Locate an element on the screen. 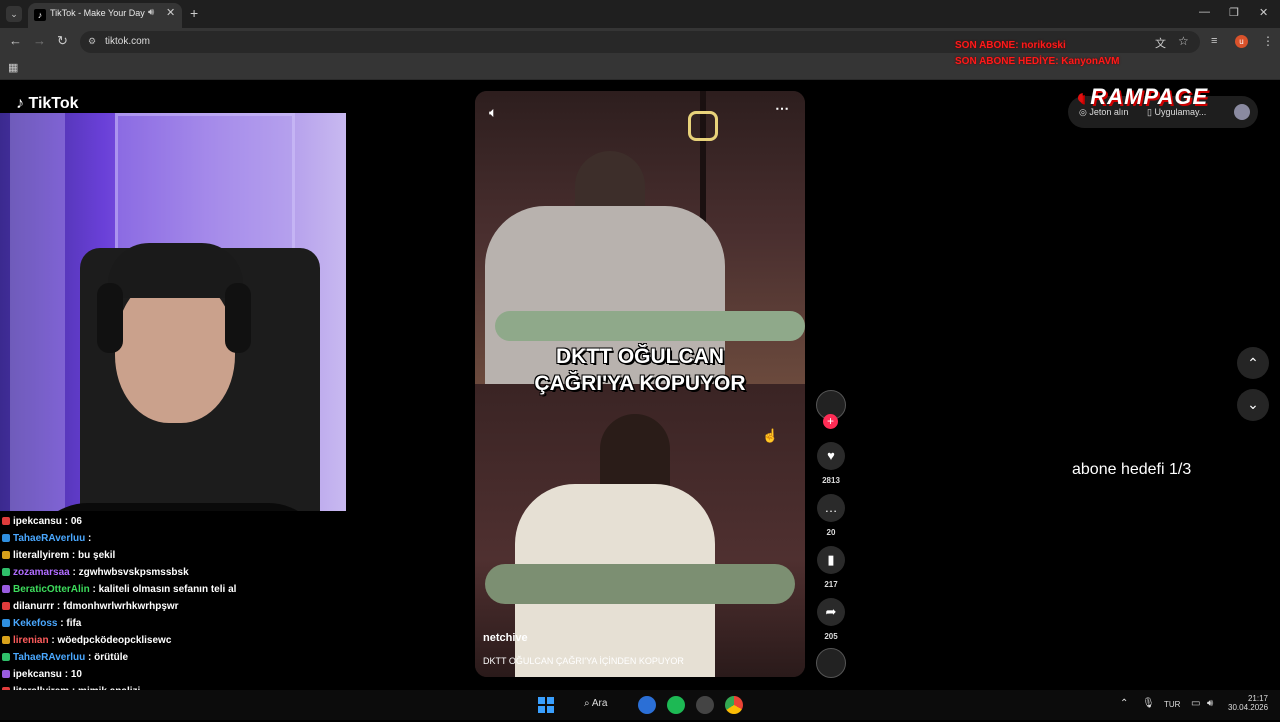 The image size is (1280, 722). chat-message: zozamarsaa : zgwhwbsvskpsmssbsk is located at coordinates (95, 572).